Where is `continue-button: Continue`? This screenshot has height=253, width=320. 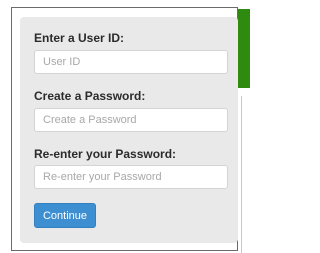 continue-button: Continue is located at coordinates (65, 215).